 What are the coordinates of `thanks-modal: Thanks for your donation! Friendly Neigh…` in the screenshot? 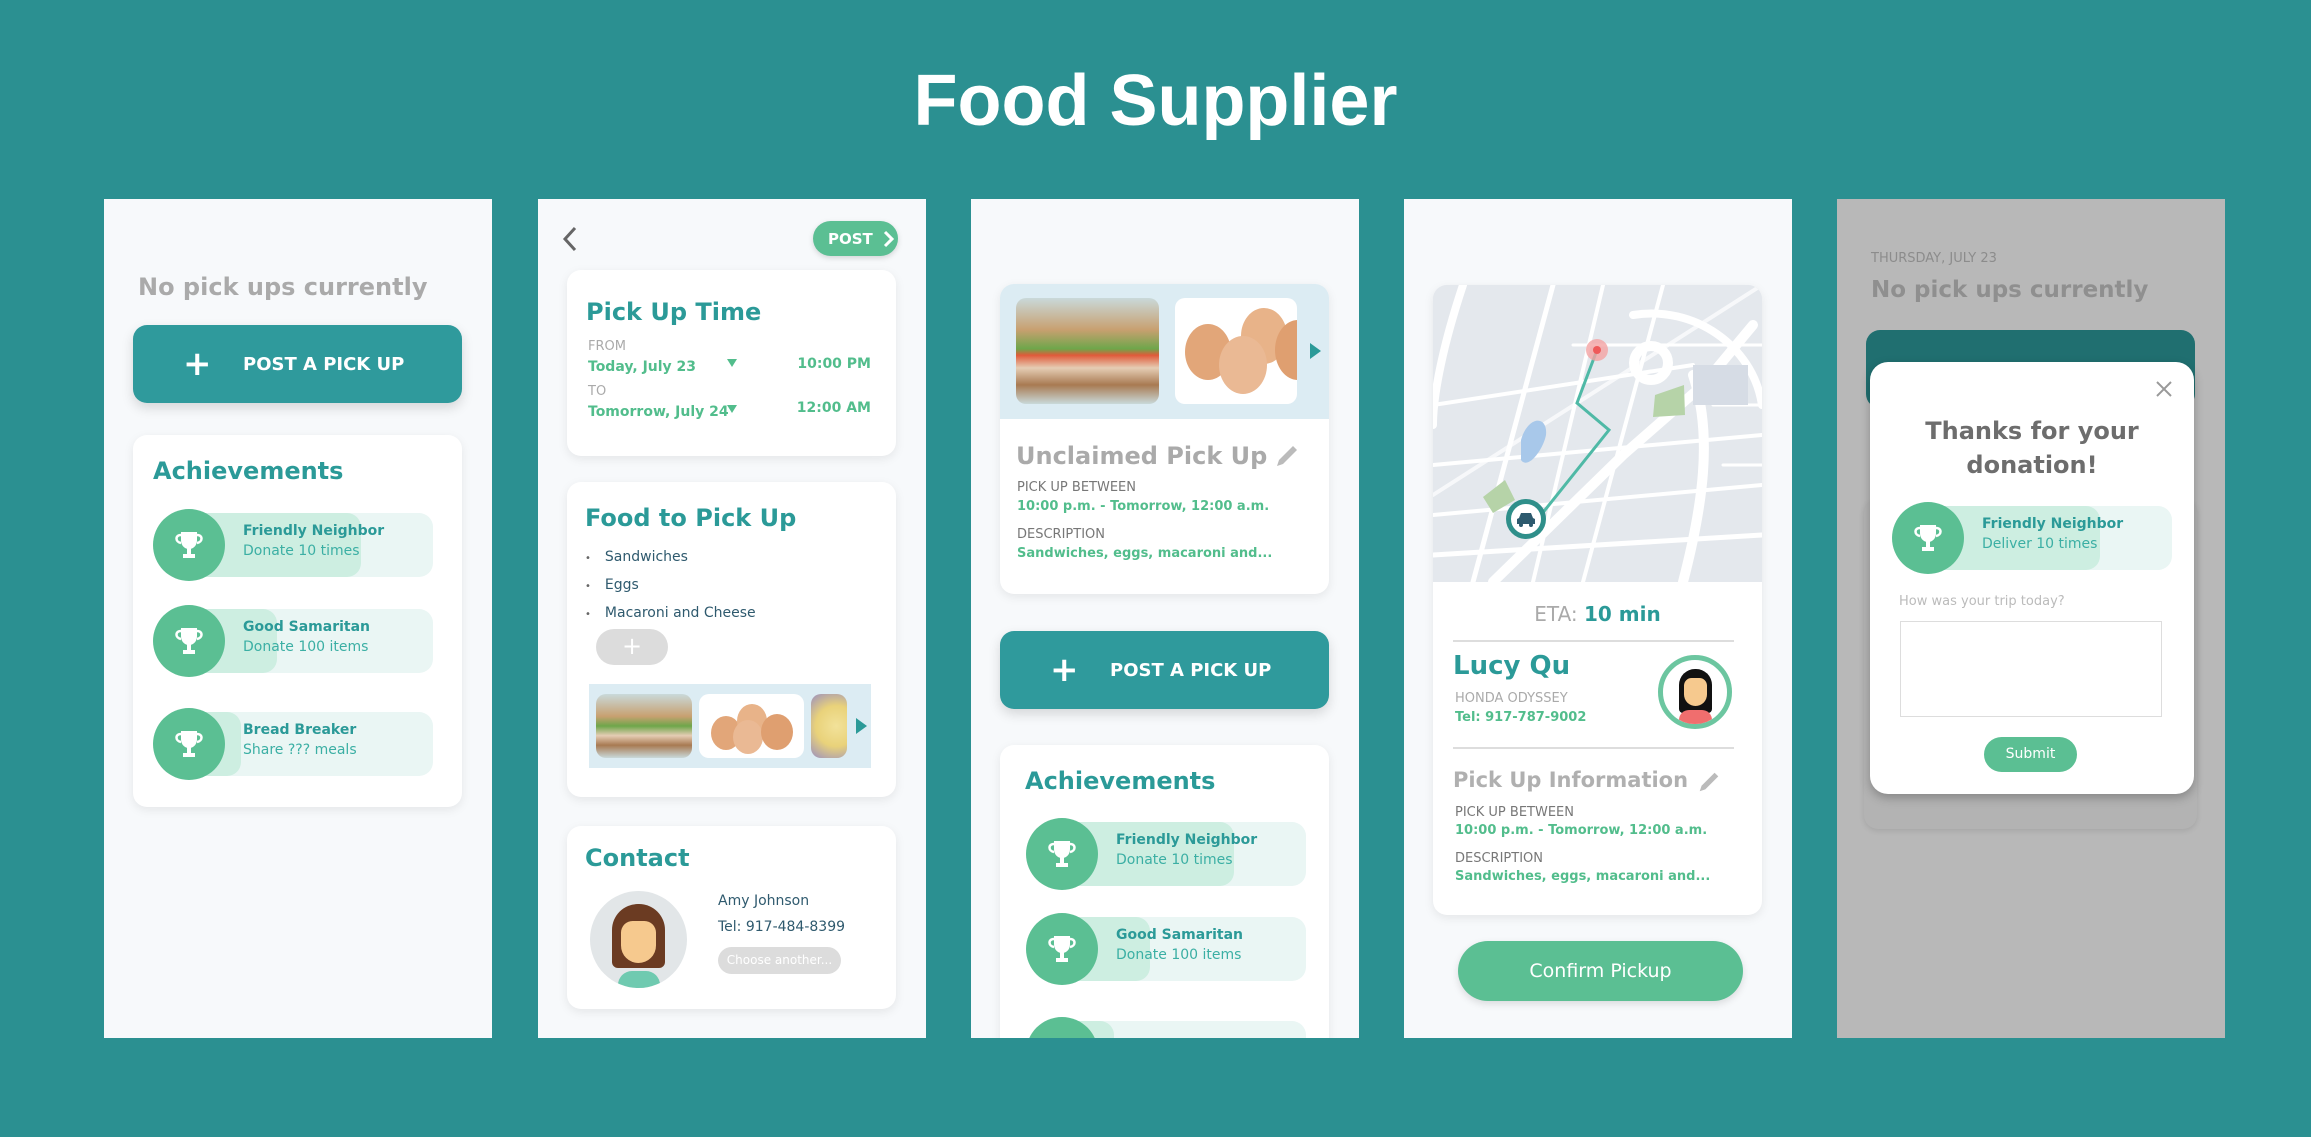 It's located at (2032, 578).